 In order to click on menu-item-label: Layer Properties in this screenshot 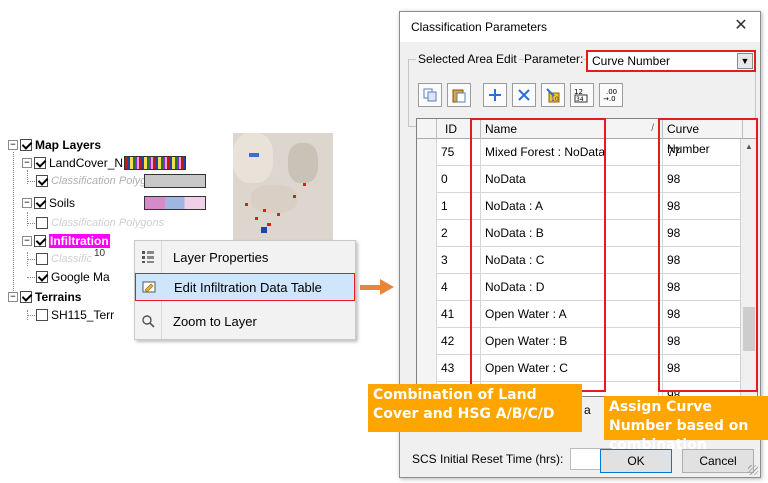, I will do `click(221, 257)`.